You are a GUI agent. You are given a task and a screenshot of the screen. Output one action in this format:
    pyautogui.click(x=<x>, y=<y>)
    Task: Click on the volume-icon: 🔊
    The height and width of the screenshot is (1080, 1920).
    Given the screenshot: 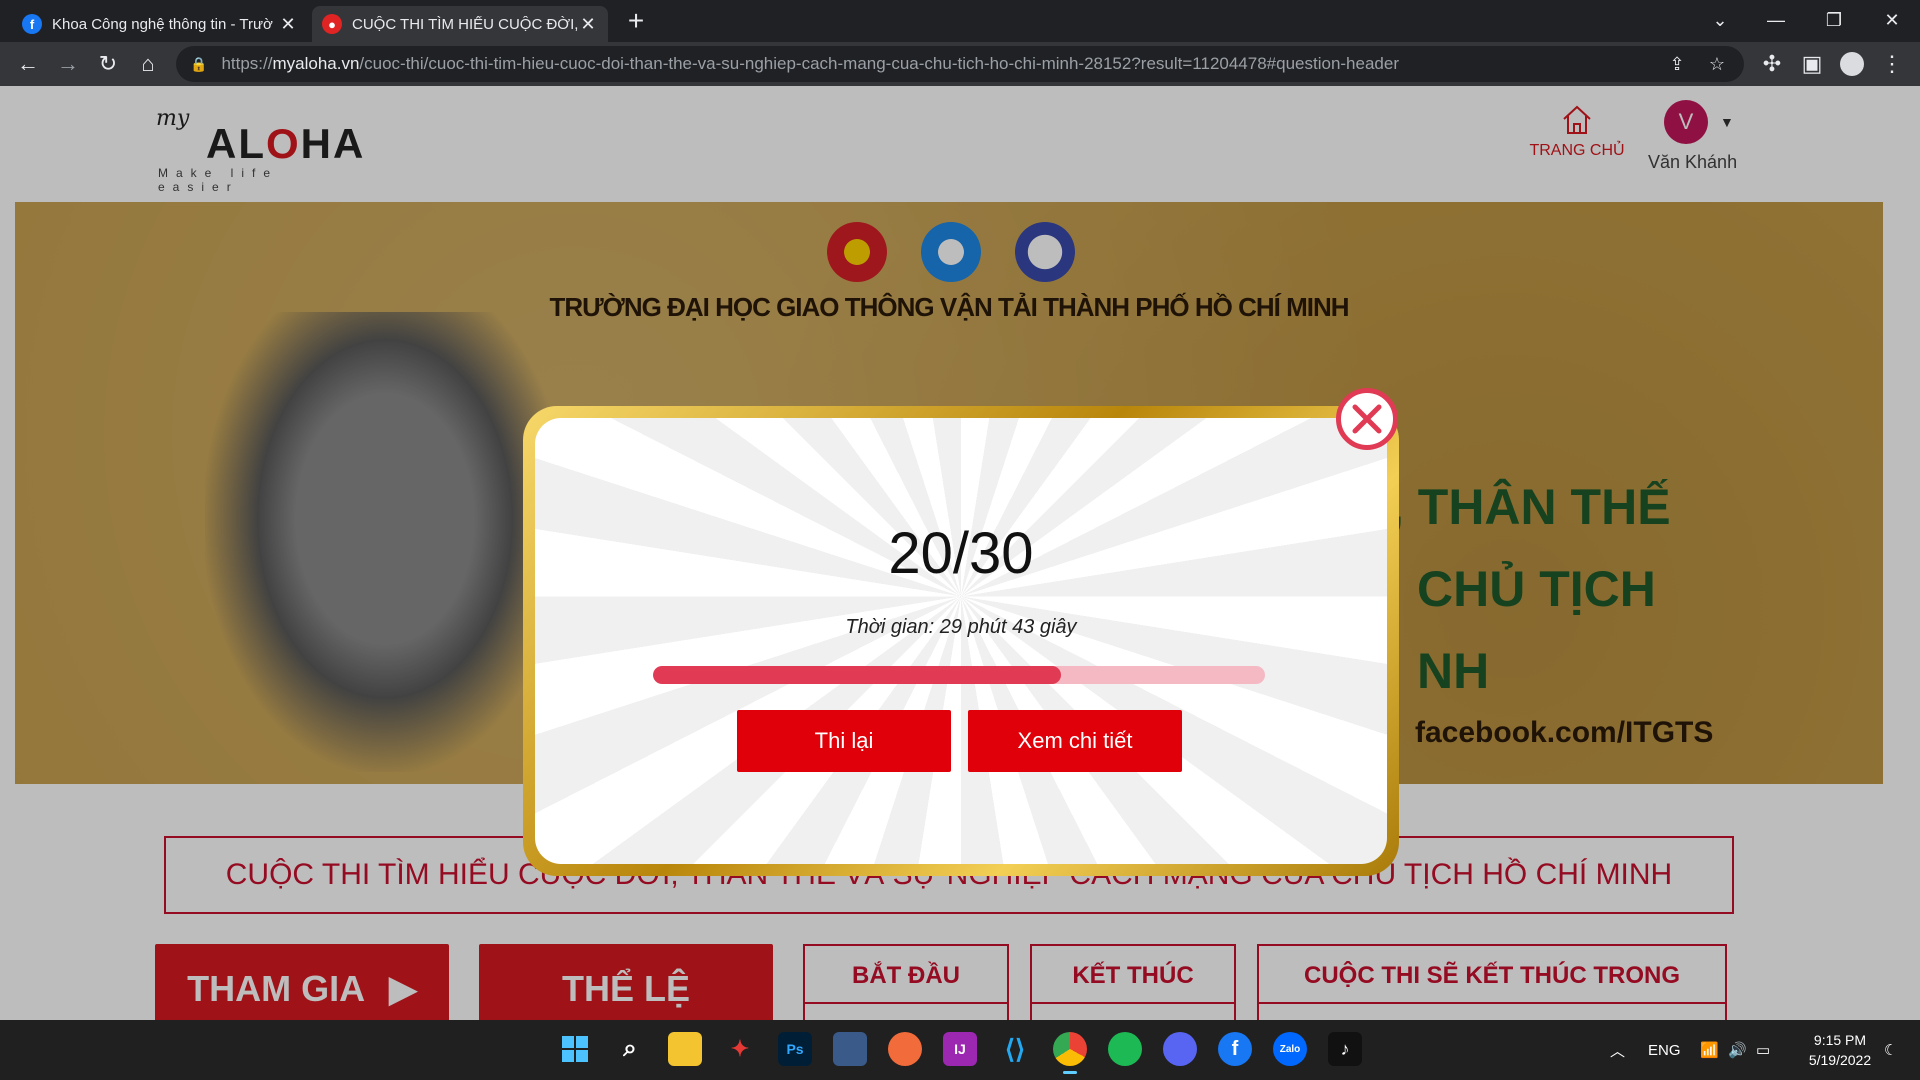 What is the action you would take?
    pyautogui.click(x=1737, y=1050)
    